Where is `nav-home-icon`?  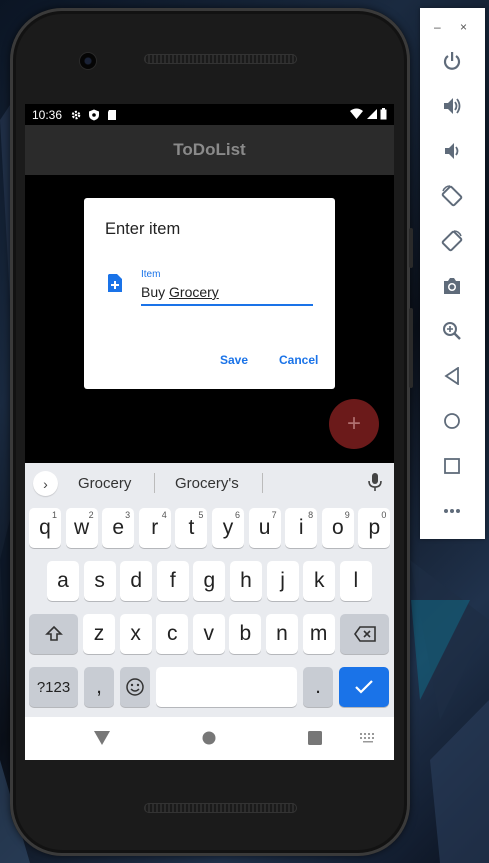 nav-home-icon is located at coordinates (209, 738).